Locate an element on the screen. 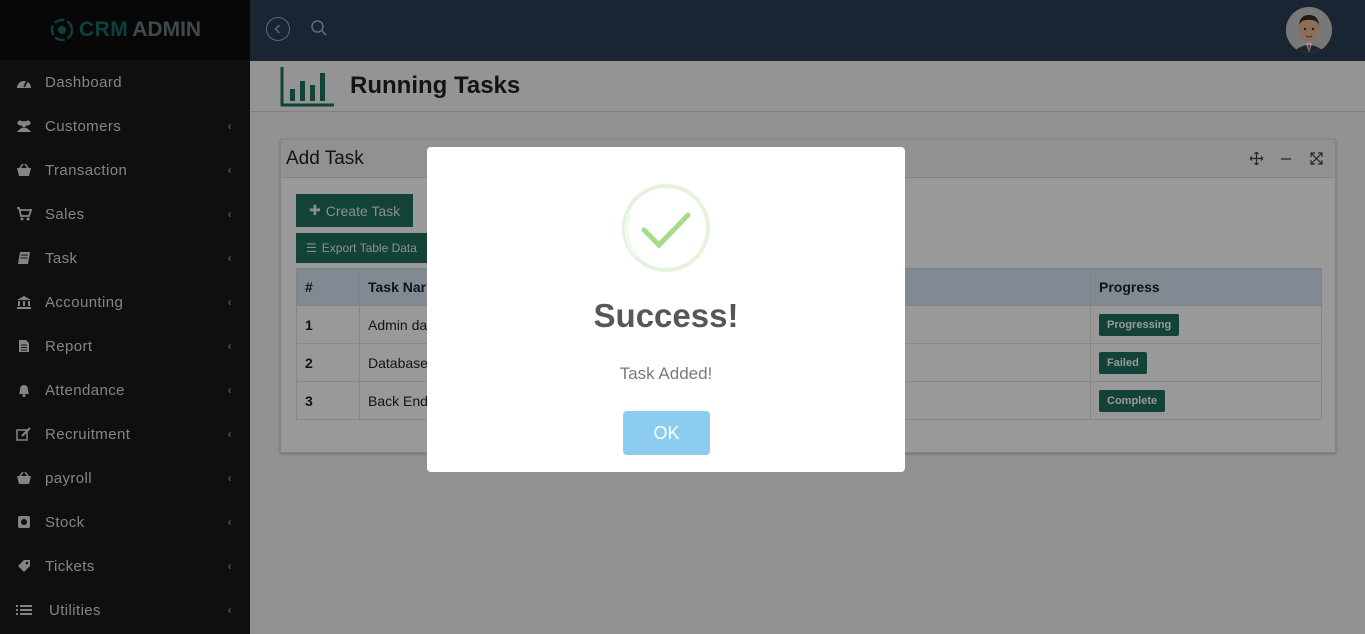  checkmark-icon is located at coordinates (657, 235).